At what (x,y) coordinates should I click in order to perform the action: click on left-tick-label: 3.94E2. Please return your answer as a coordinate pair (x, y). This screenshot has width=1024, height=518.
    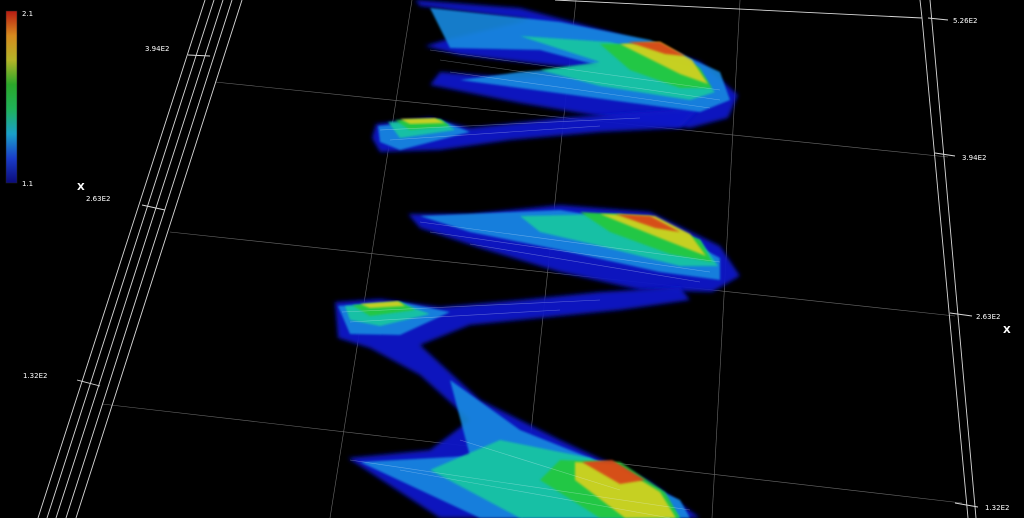
    Looking at the image, I should click on (157, 49).